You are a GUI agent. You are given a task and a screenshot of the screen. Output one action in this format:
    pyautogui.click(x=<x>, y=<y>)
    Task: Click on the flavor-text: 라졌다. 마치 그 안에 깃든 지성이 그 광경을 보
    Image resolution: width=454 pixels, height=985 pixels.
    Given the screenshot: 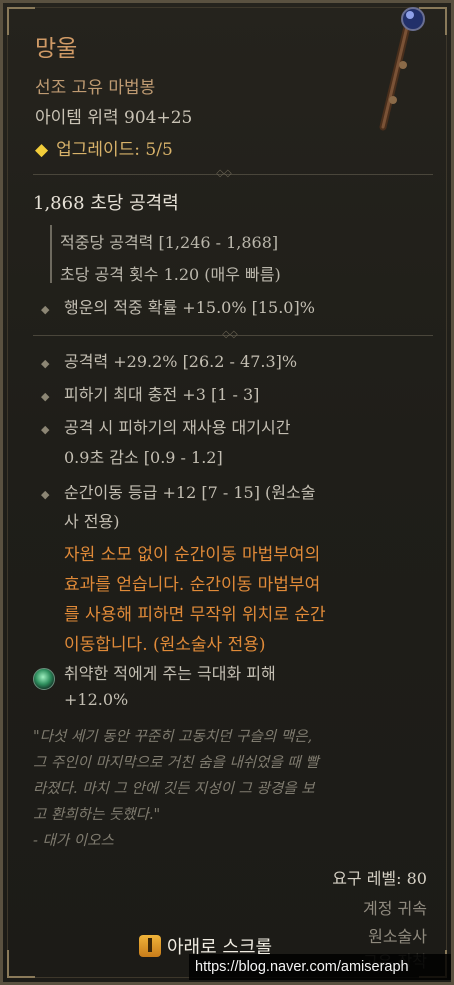 What is the action you would take?
    pyautogui.click(x=174, y=789)
    